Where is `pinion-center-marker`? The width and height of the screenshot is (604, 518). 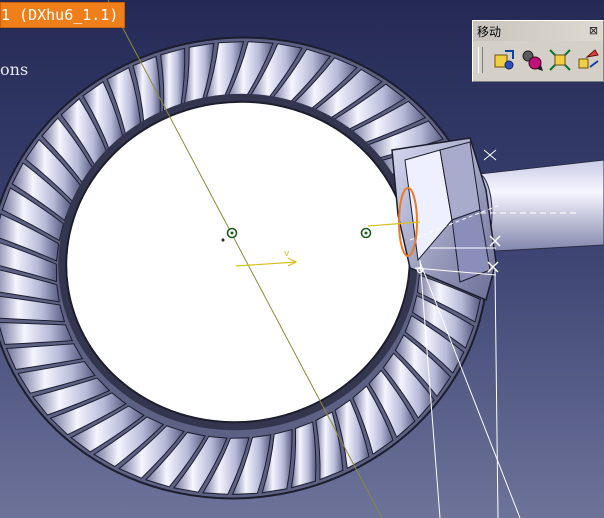 pinion-center-marker is located at coordinates (366, 233).